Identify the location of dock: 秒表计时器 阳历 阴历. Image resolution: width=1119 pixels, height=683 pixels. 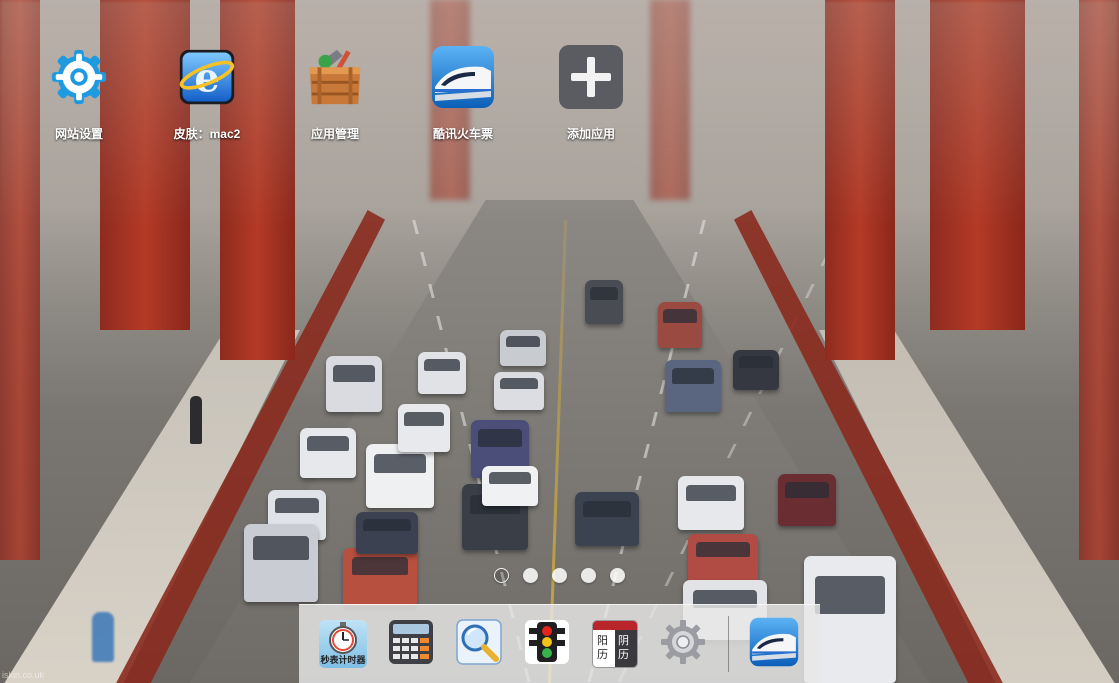
(559, 643).